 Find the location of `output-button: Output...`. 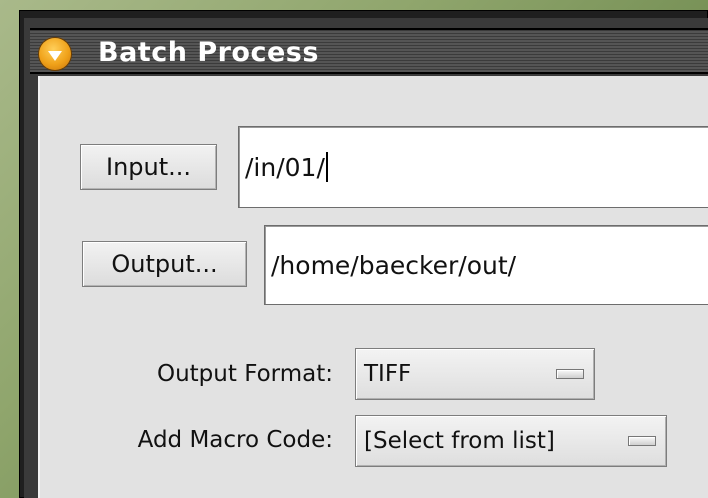

output-button: Output... is located at coordinates (164, 264).